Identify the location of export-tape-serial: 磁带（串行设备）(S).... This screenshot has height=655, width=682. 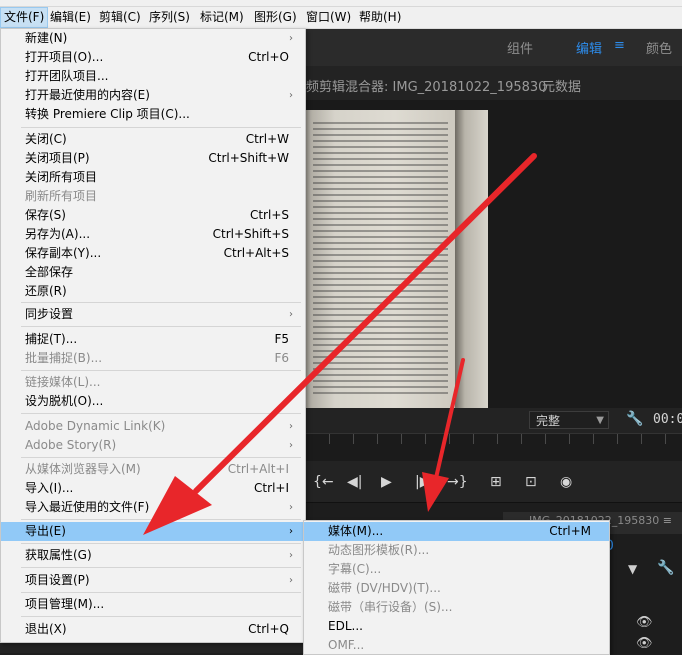
(456, 607).